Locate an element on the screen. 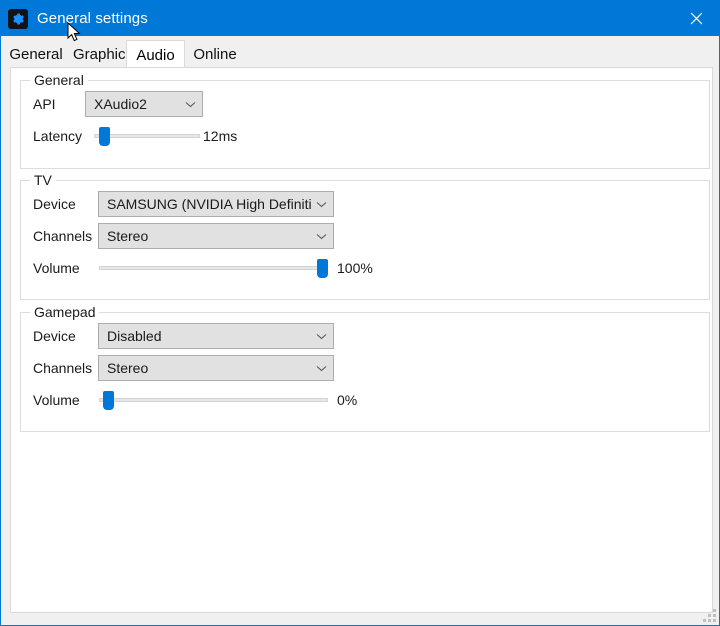  latency-slider-thumb is located at coordinates (104, 136).